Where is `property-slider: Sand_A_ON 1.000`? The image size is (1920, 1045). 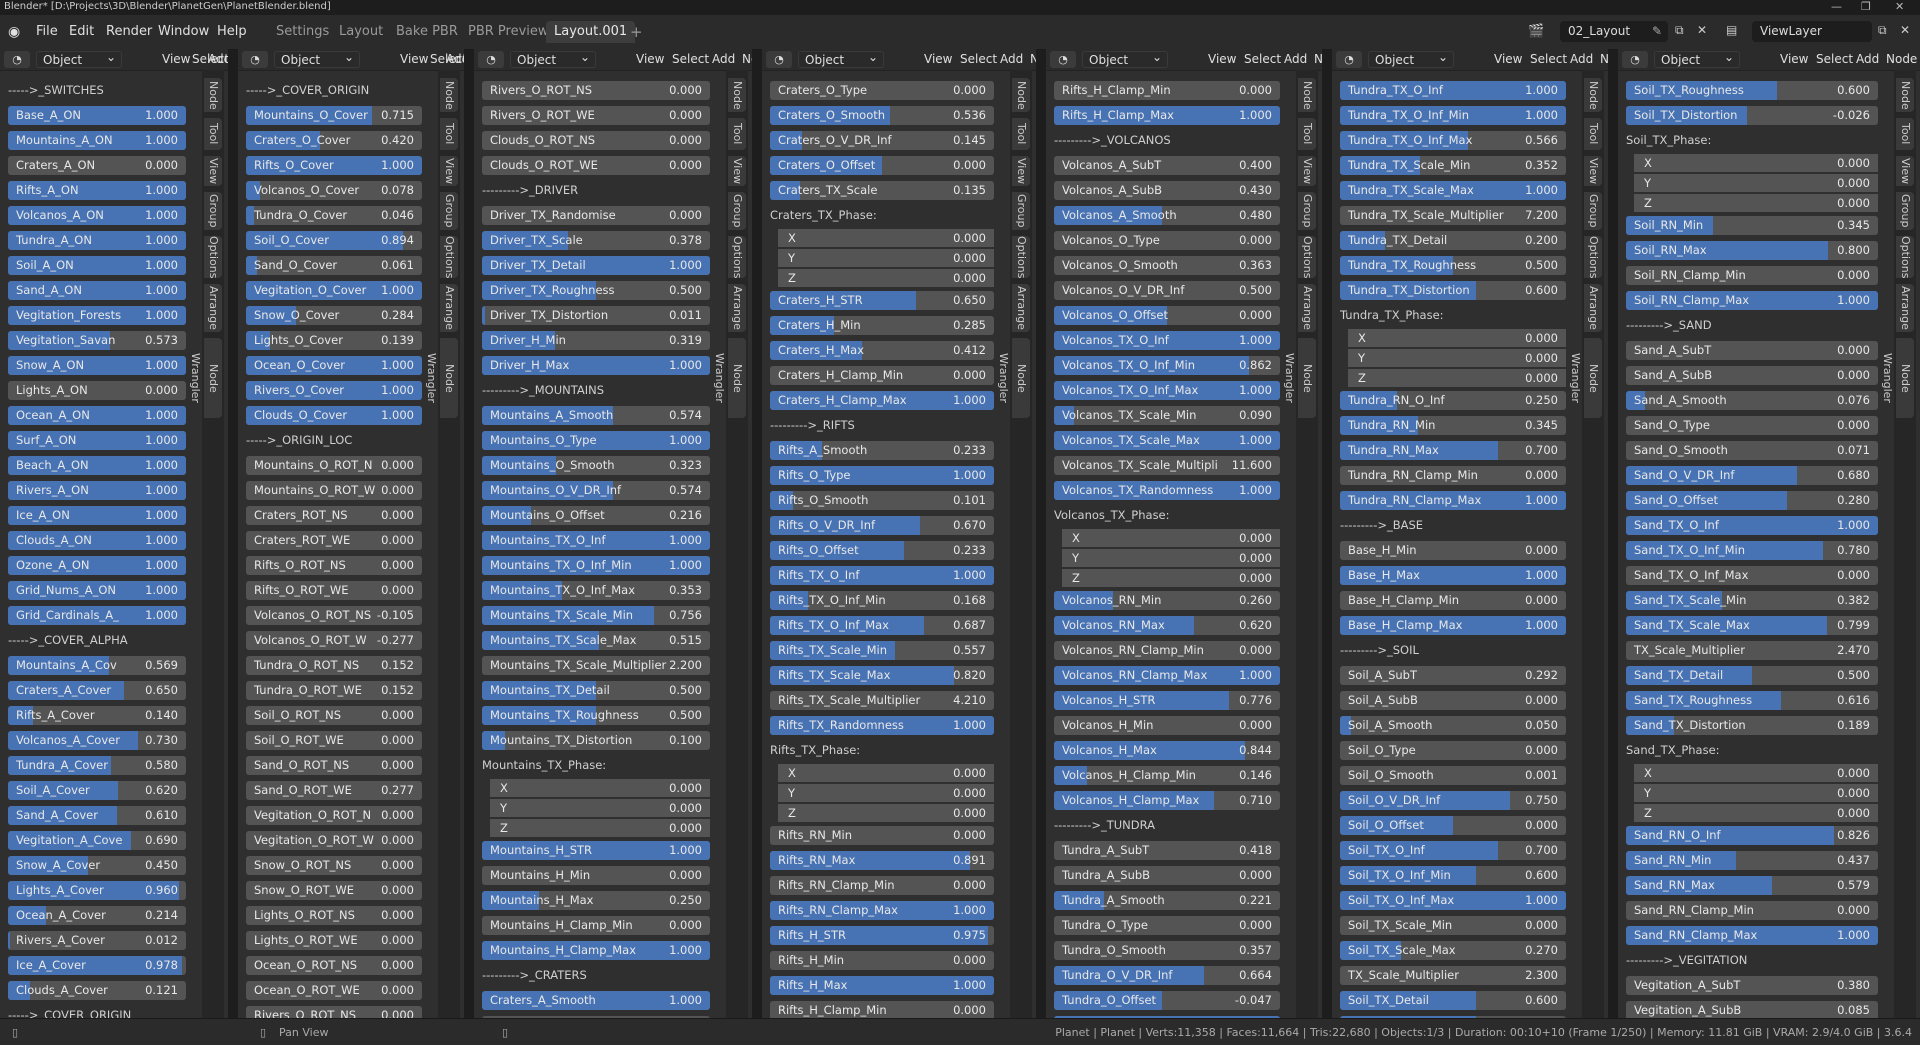 property-slider: Sand_A_ON 1.000 is located at coordinates (97, 290).